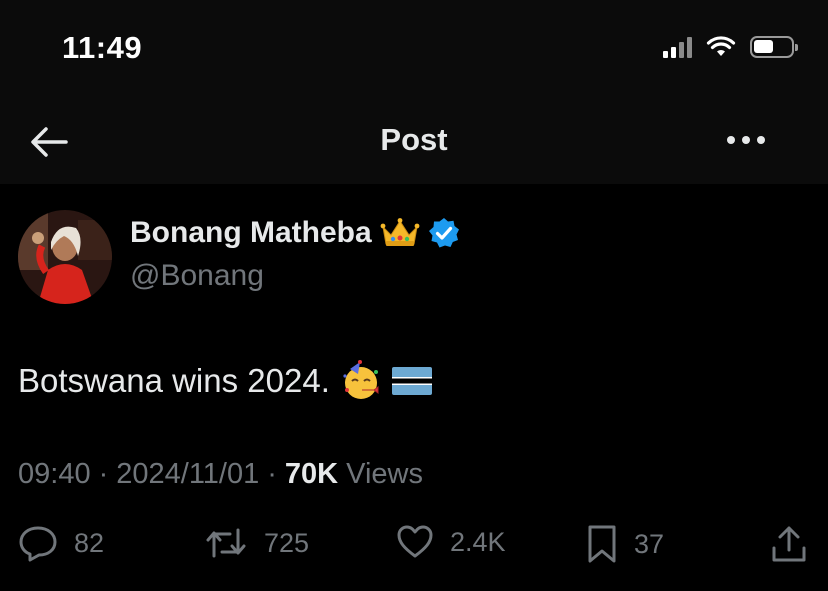  Describe the element at coordinates (251, 233) in the screenshot. I see `author-name: Bonang Matheba` at that location.